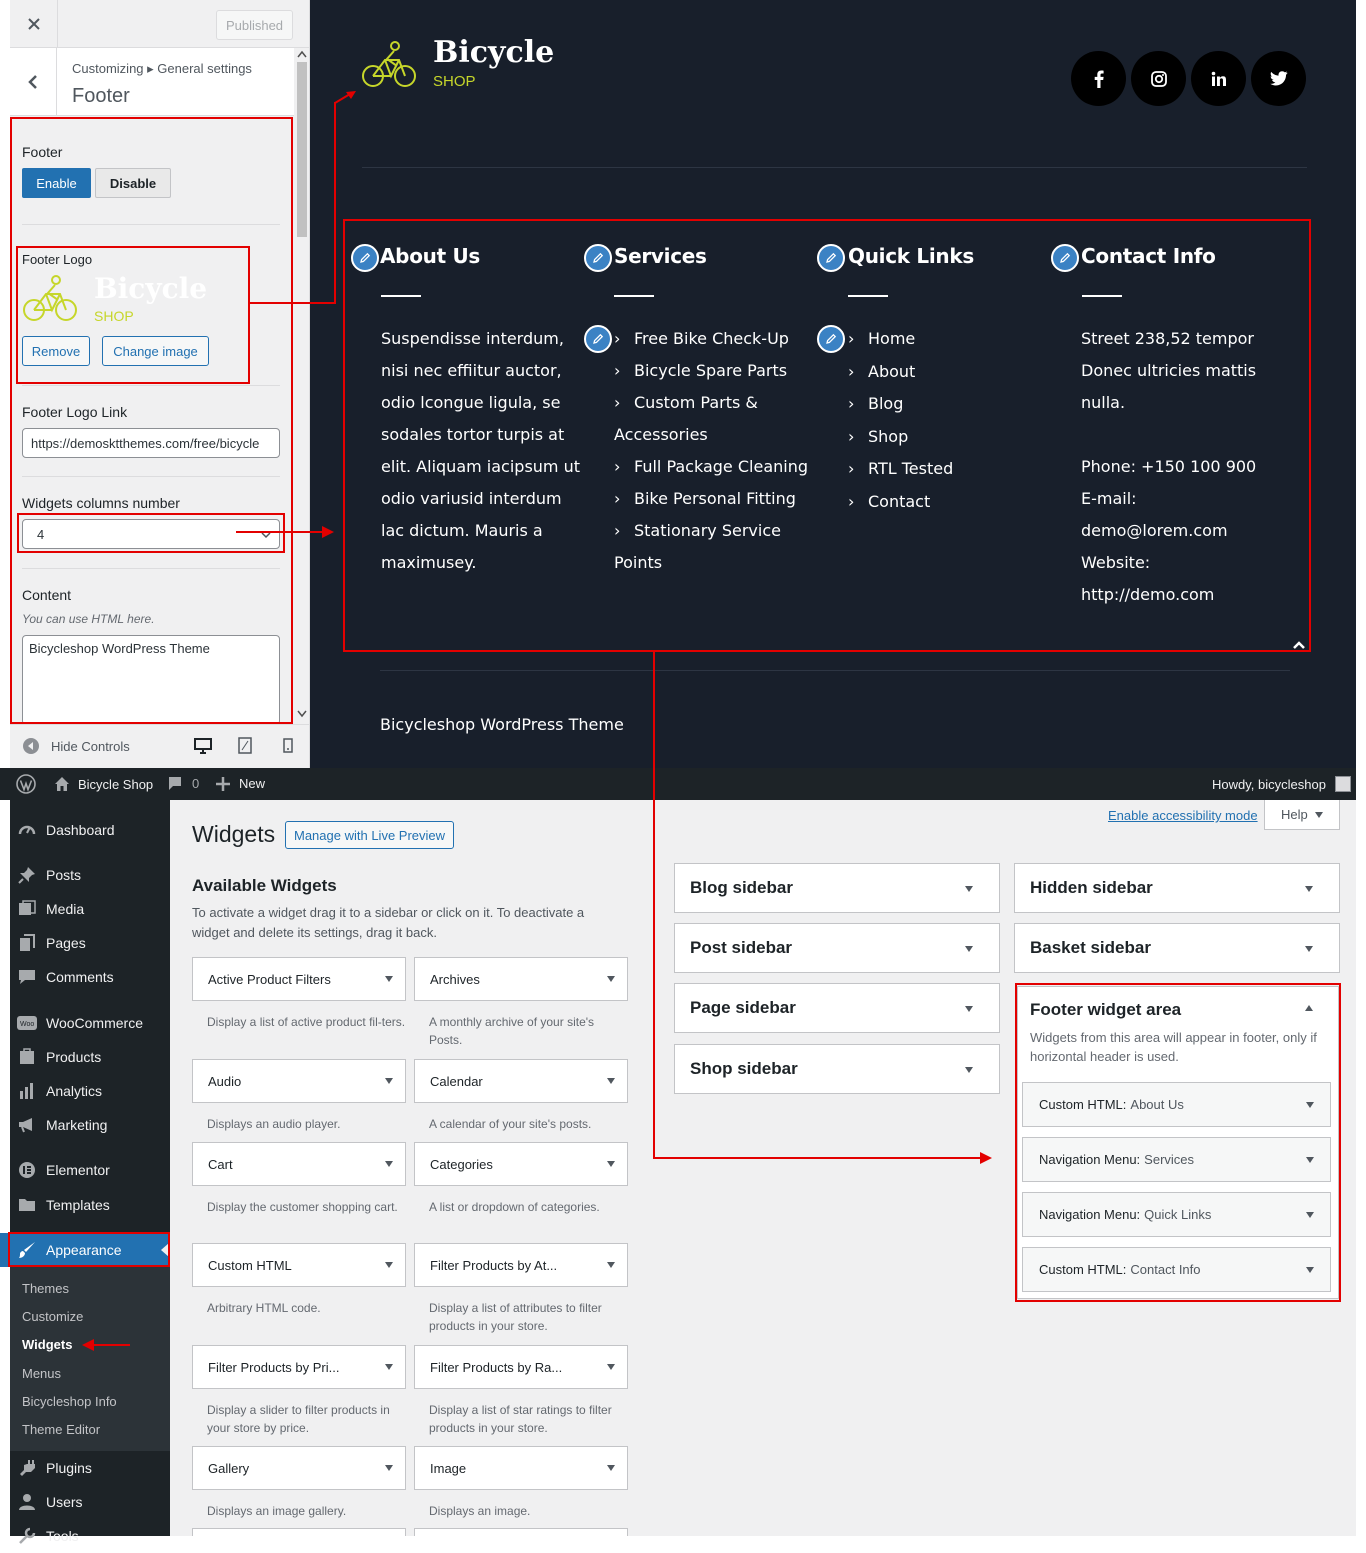 This screenshot has height=1553, width=1366. Describe the element at coordinates (1177, 948) in the screenshot. I see `sidebar-basket: Basket sidebar` at that location.